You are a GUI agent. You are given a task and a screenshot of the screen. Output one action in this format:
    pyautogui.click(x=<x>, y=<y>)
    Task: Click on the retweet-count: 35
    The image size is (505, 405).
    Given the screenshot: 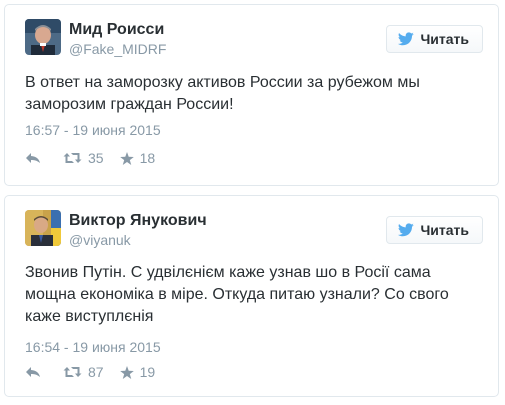 What is the action you would take?
    pyautogui.click(x=96, y=158)
    